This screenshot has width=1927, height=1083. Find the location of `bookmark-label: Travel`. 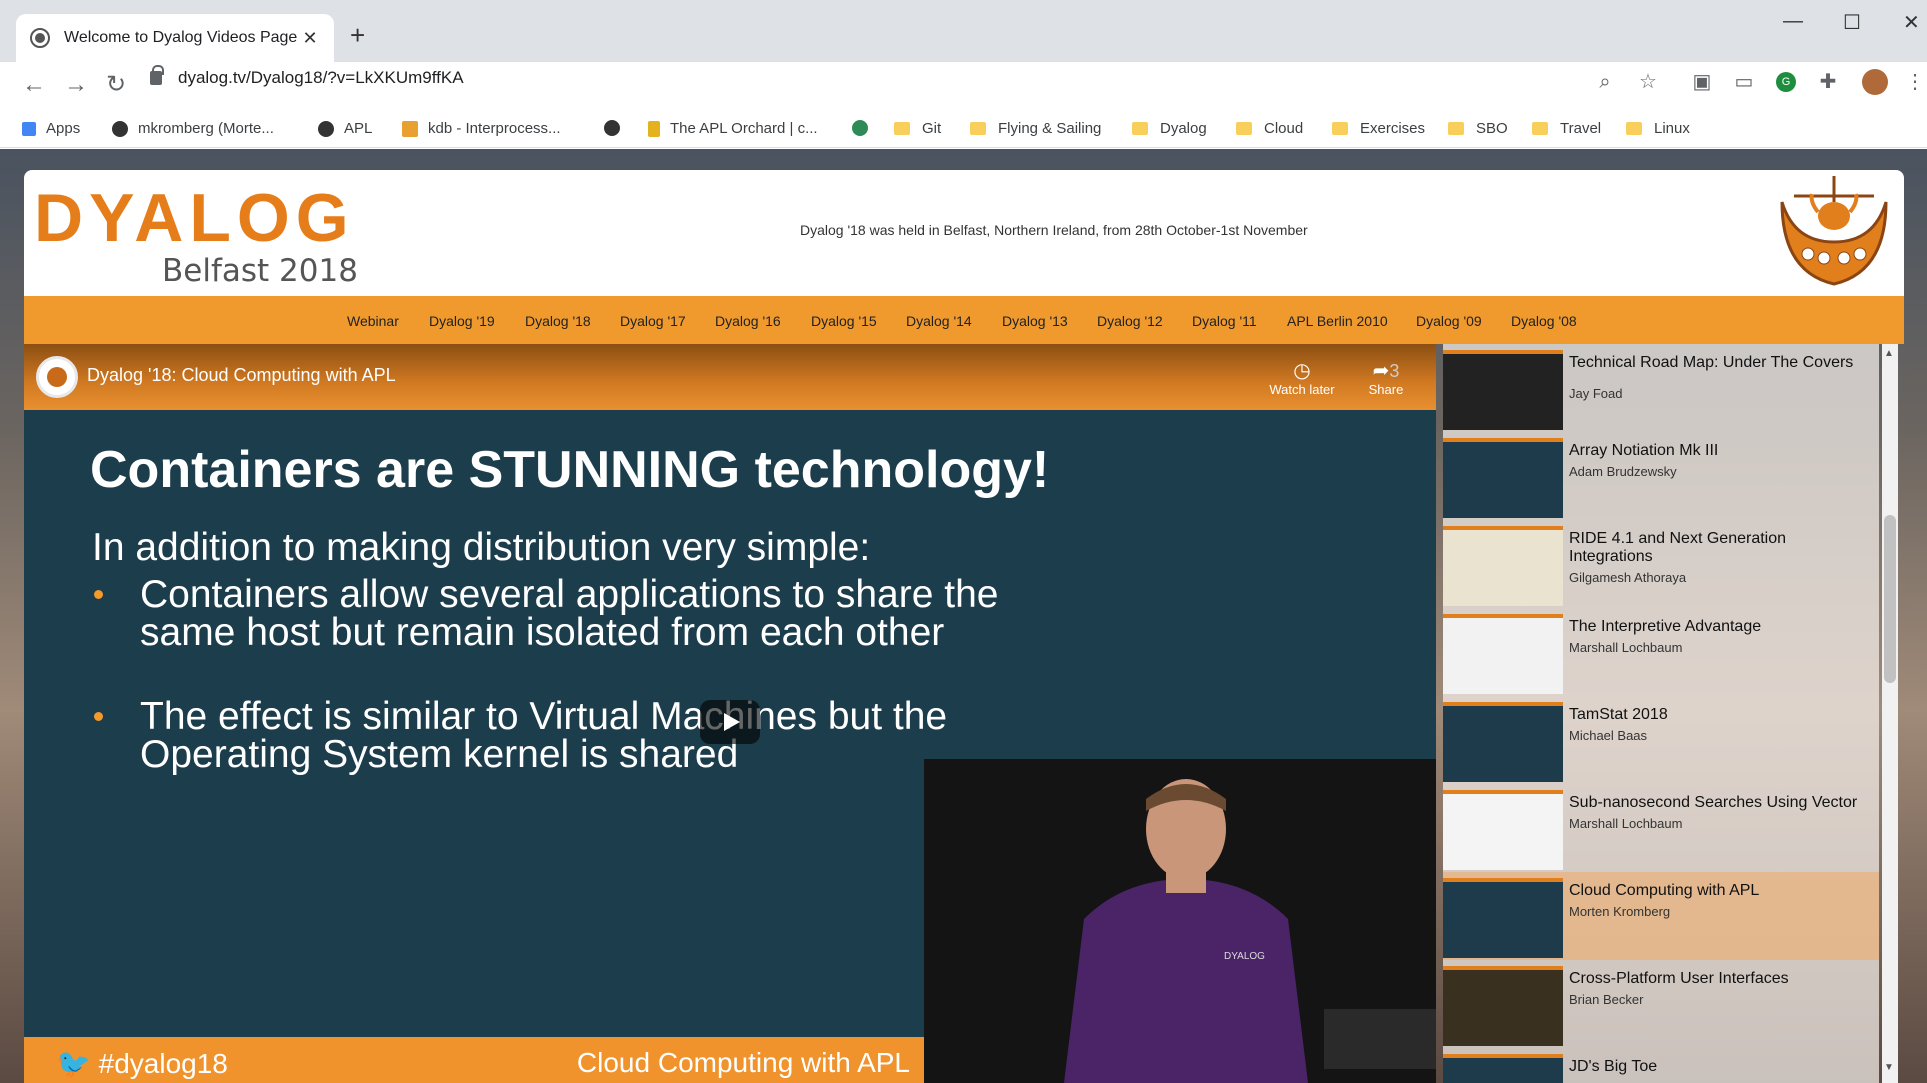

bookmark-label: Travel is located at coordinates (1581, 128).